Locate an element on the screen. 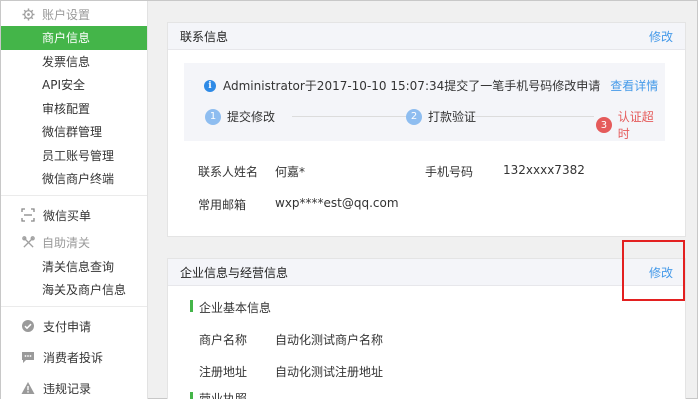  sidebar-item-review-config: 审核配置 is located at coordinates (74, 109).